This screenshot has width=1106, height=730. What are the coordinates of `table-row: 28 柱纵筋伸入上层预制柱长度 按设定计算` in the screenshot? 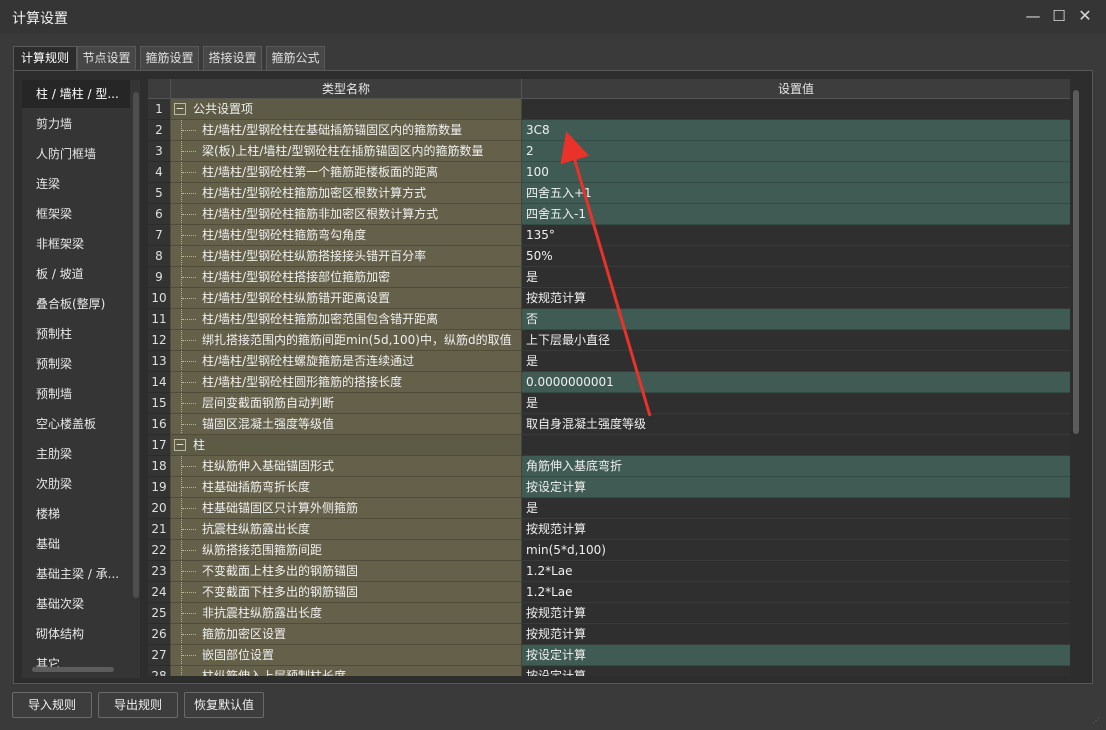 It's located at (609, 671).